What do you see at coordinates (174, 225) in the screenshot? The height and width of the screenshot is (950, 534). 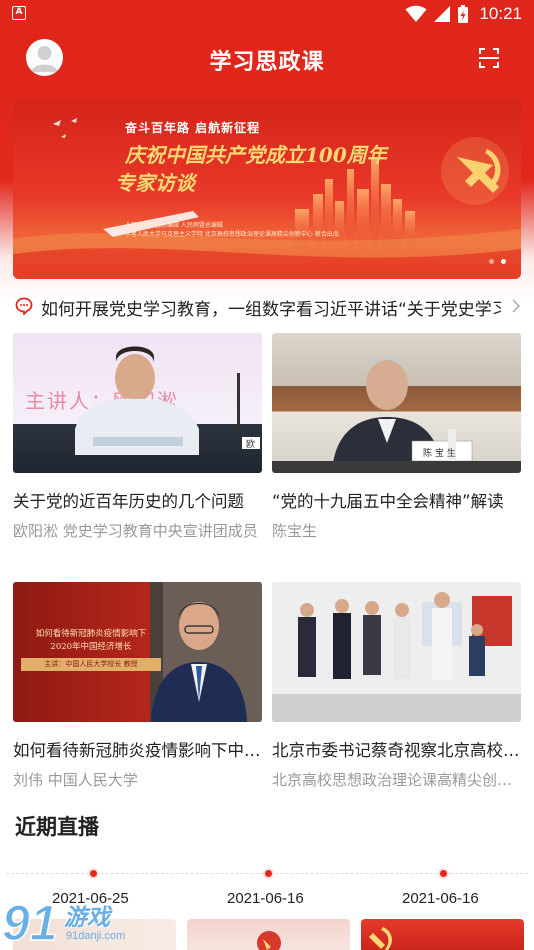 I see `banner-credit-line-1: 人民出版社暨总编辑 人民网暨总编辑` at bounding box center [174, 225].